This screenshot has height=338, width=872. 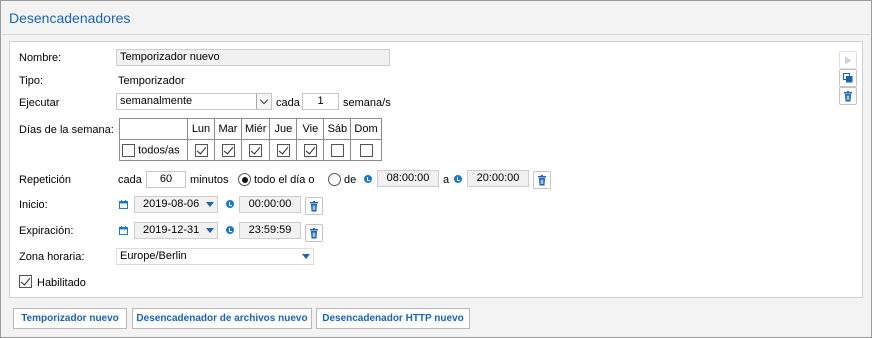 I want to click on desde-time-input: 08:00:00, so click(x=408, y=178).